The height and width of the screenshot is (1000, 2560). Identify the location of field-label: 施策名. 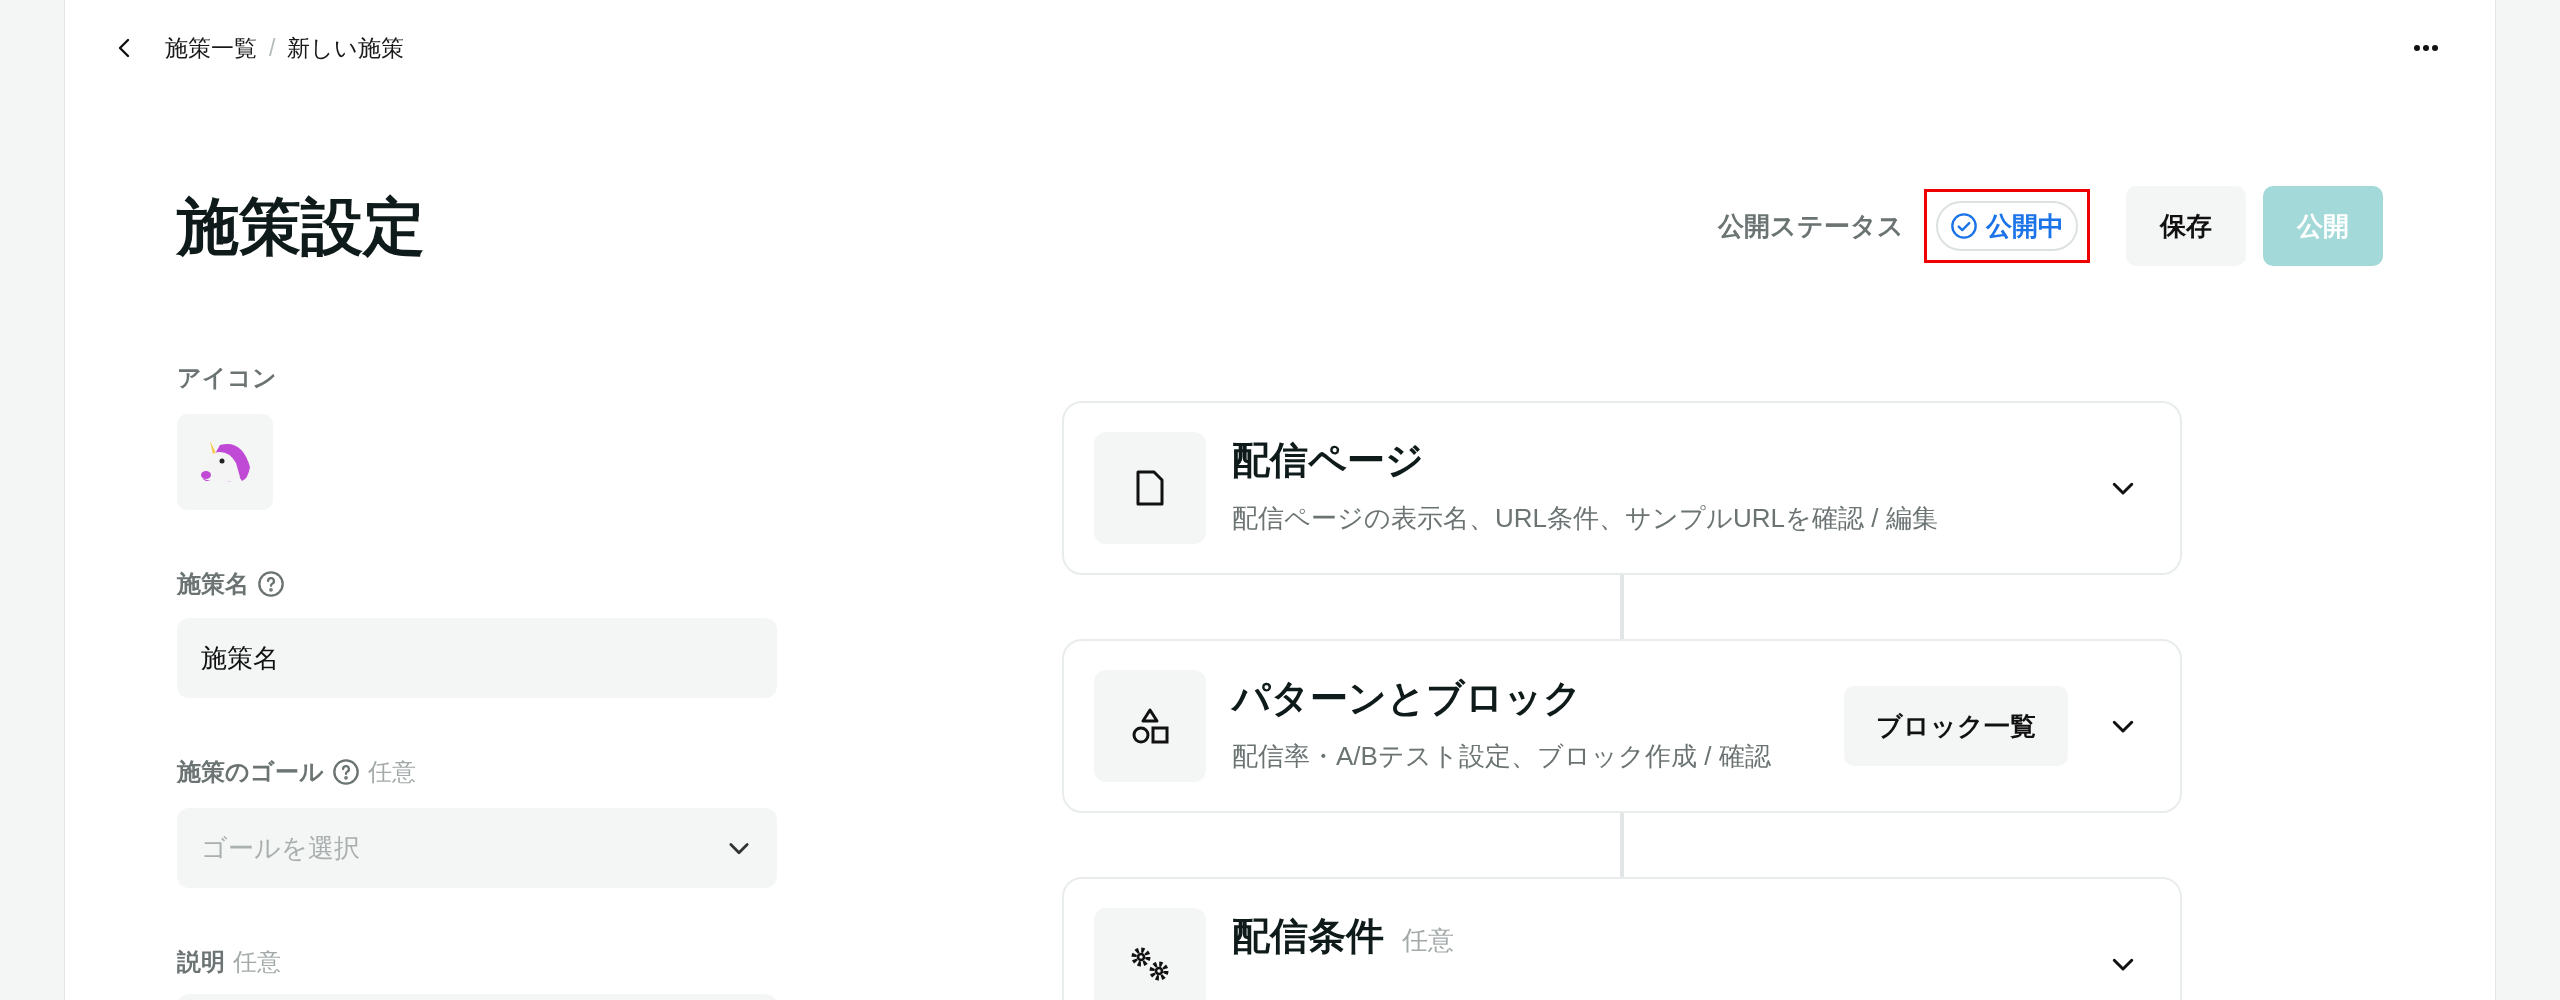
(213, 584).